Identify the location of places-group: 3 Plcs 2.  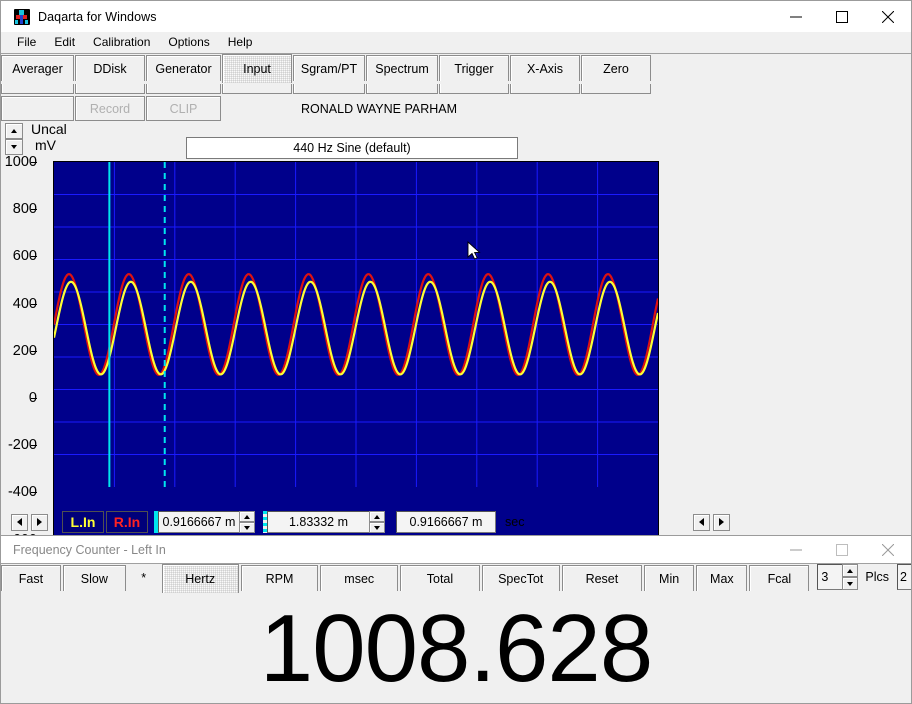
(864, 577).